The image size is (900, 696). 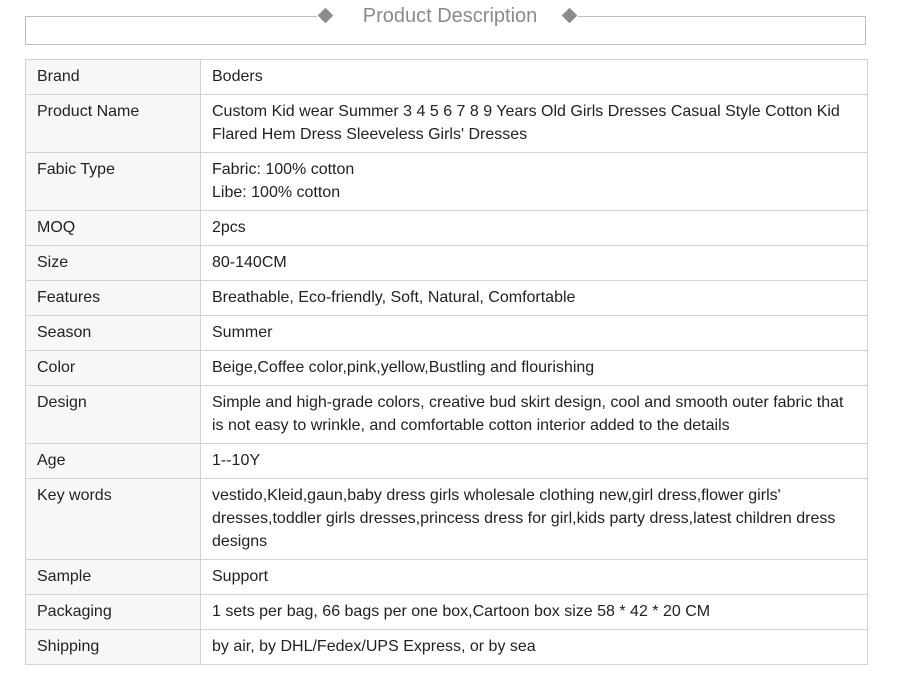 I want to click on spec-label: Size, so click(x=113, y=263).